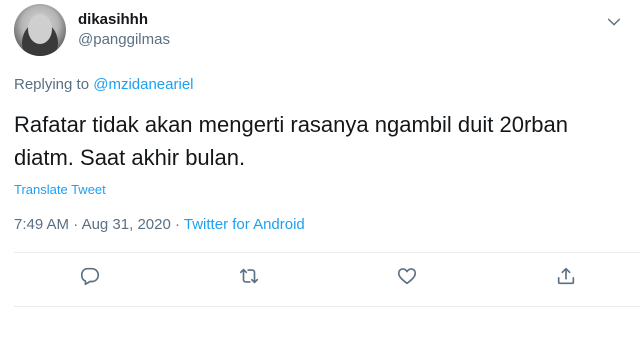 Image resolution: width=640 pixels, height=360 pixels. What do you see at coordinates (60, 189) in the screenshot?
I see `translate-tweet-link: Translate Tweet` at bounding box center [60, 189].